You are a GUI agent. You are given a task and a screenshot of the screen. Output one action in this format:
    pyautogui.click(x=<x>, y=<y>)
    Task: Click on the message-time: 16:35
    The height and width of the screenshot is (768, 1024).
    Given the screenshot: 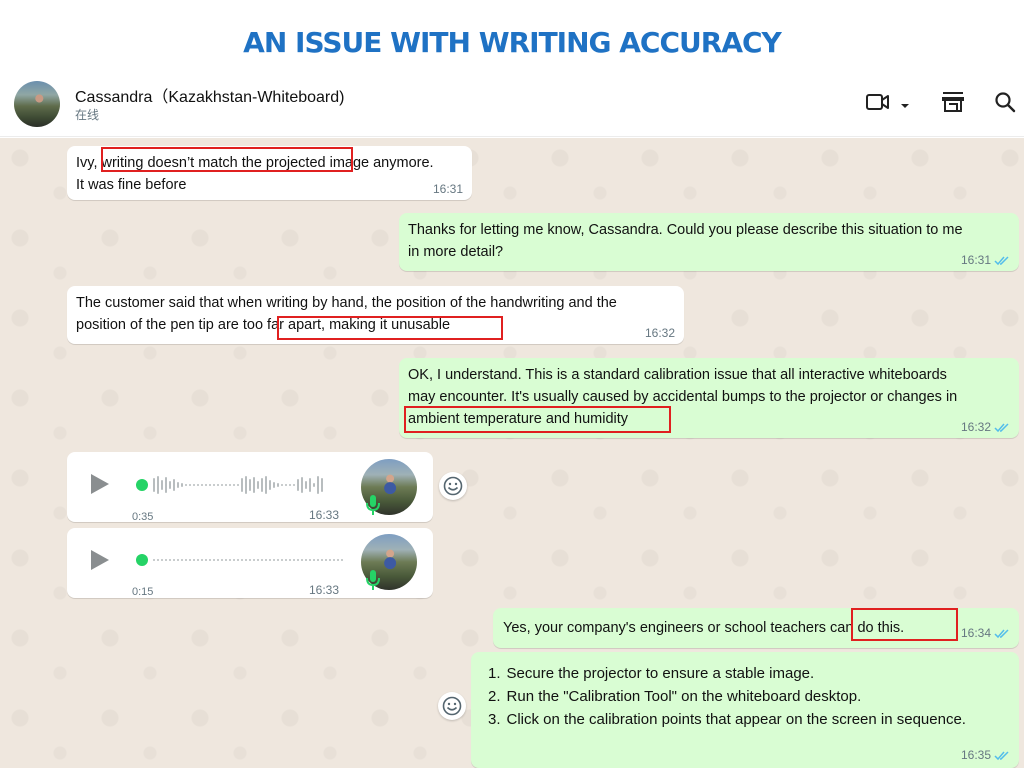 What is the action you would take?
    pyautogui.click(x=985, y=755)
    